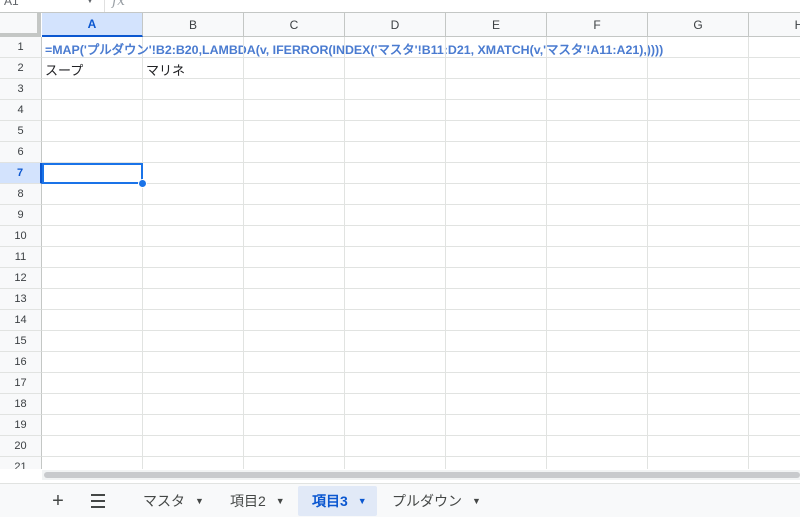 This screenshot has height=517, width=800. What do you see at coordinates (193, 404) in the screenshot?
I see `cell-b18` at bounding box center [193, 404].